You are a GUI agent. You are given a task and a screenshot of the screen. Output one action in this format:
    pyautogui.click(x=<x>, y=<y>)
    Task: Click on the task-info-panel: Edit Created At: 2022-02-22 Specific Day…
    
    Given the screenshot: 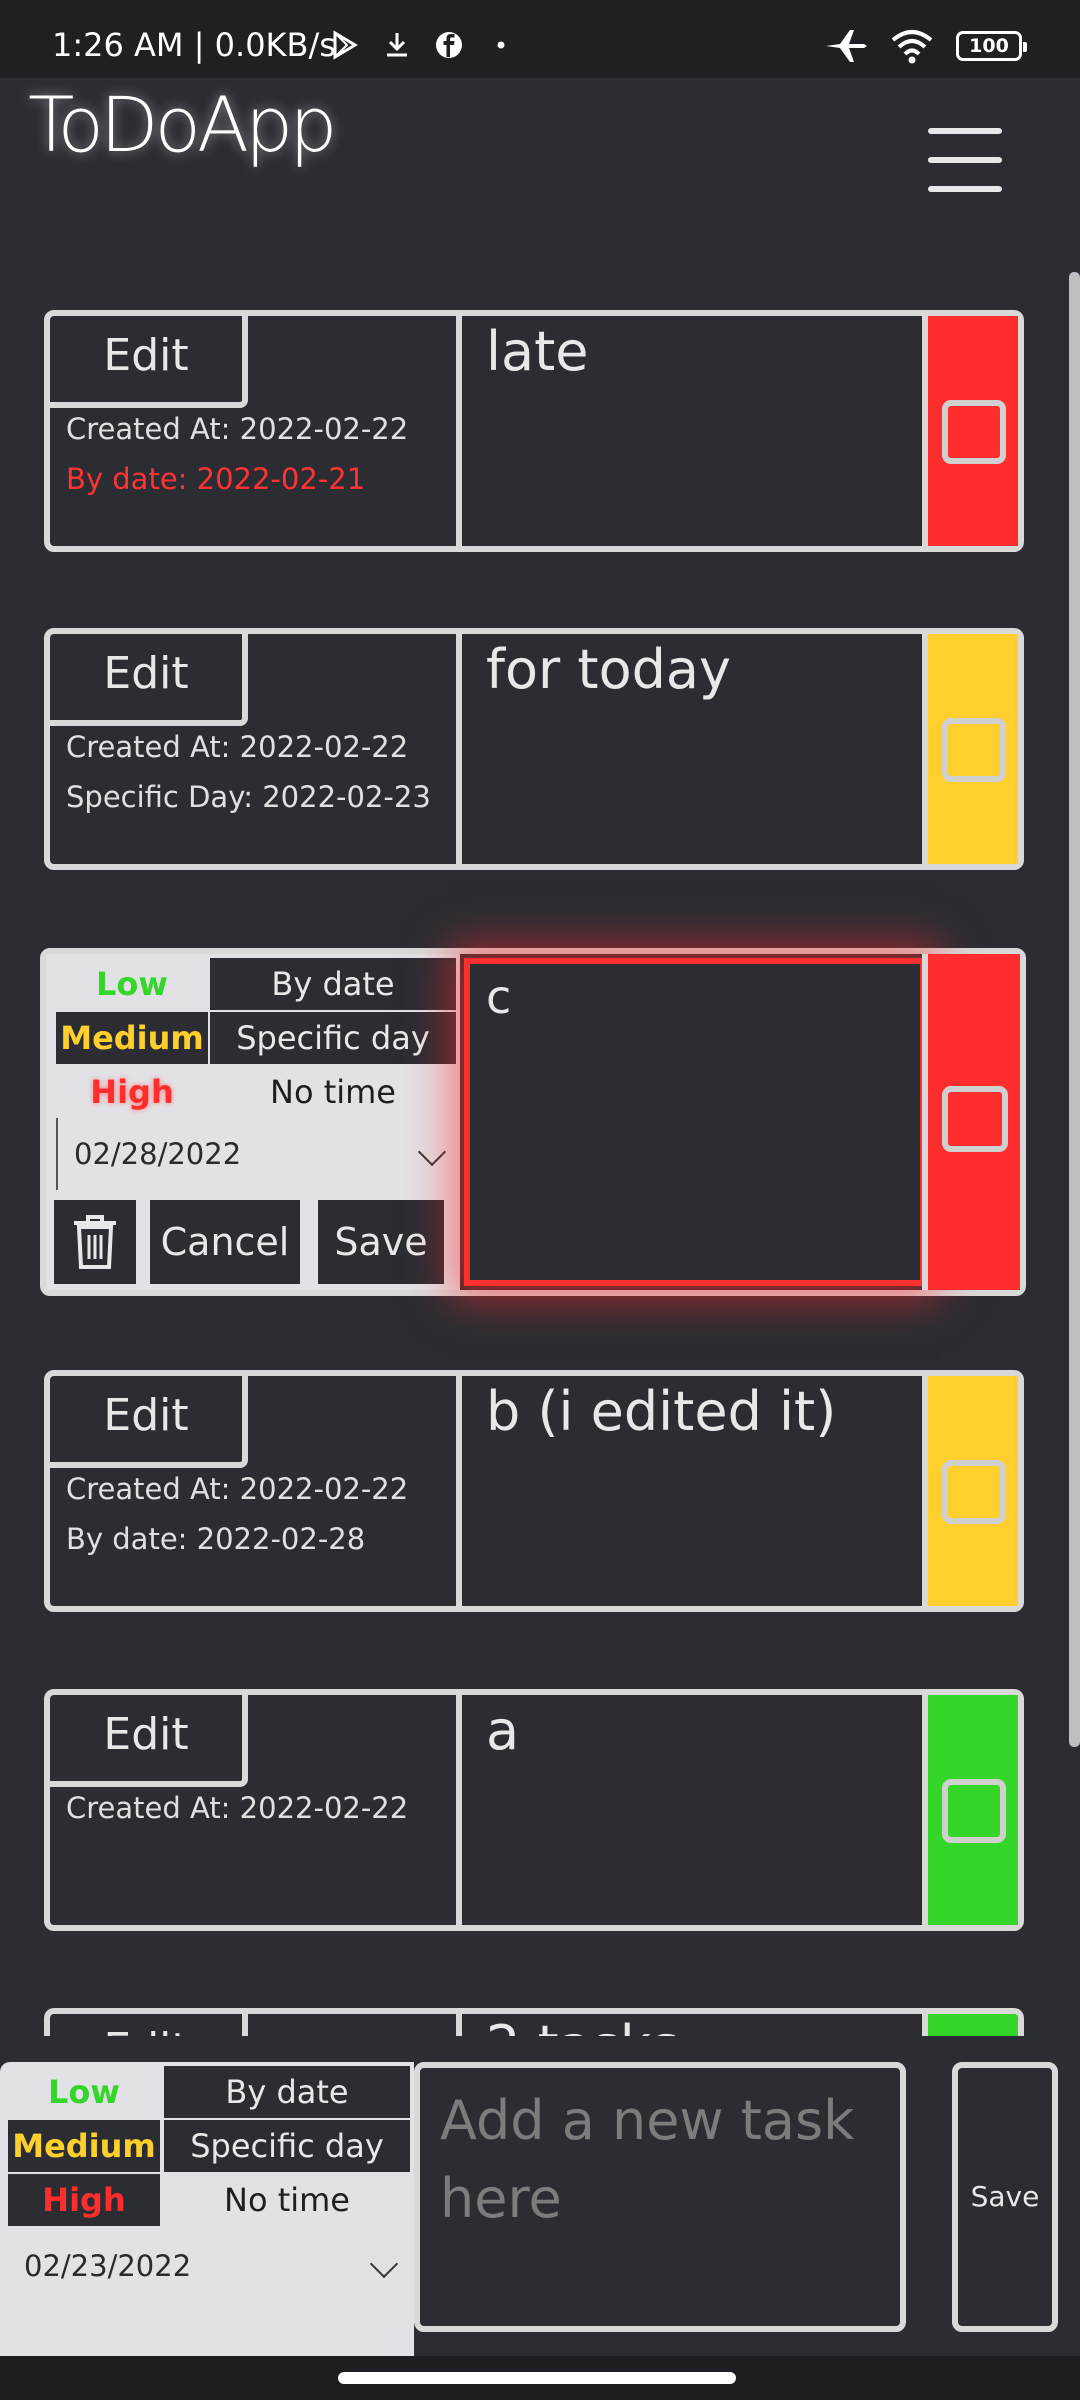 What is the action you would take?
    pyautogui.click(x=256, y=749)
    